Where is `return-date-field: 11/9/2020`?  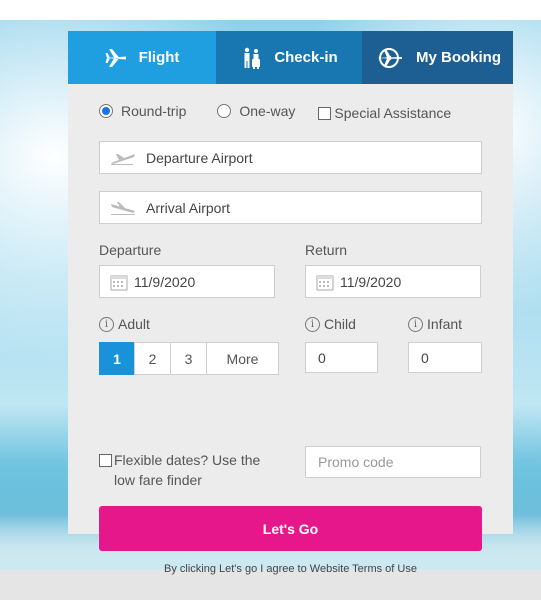
return-date-field: 11/9/2020 is located at coordinates (393, 281).